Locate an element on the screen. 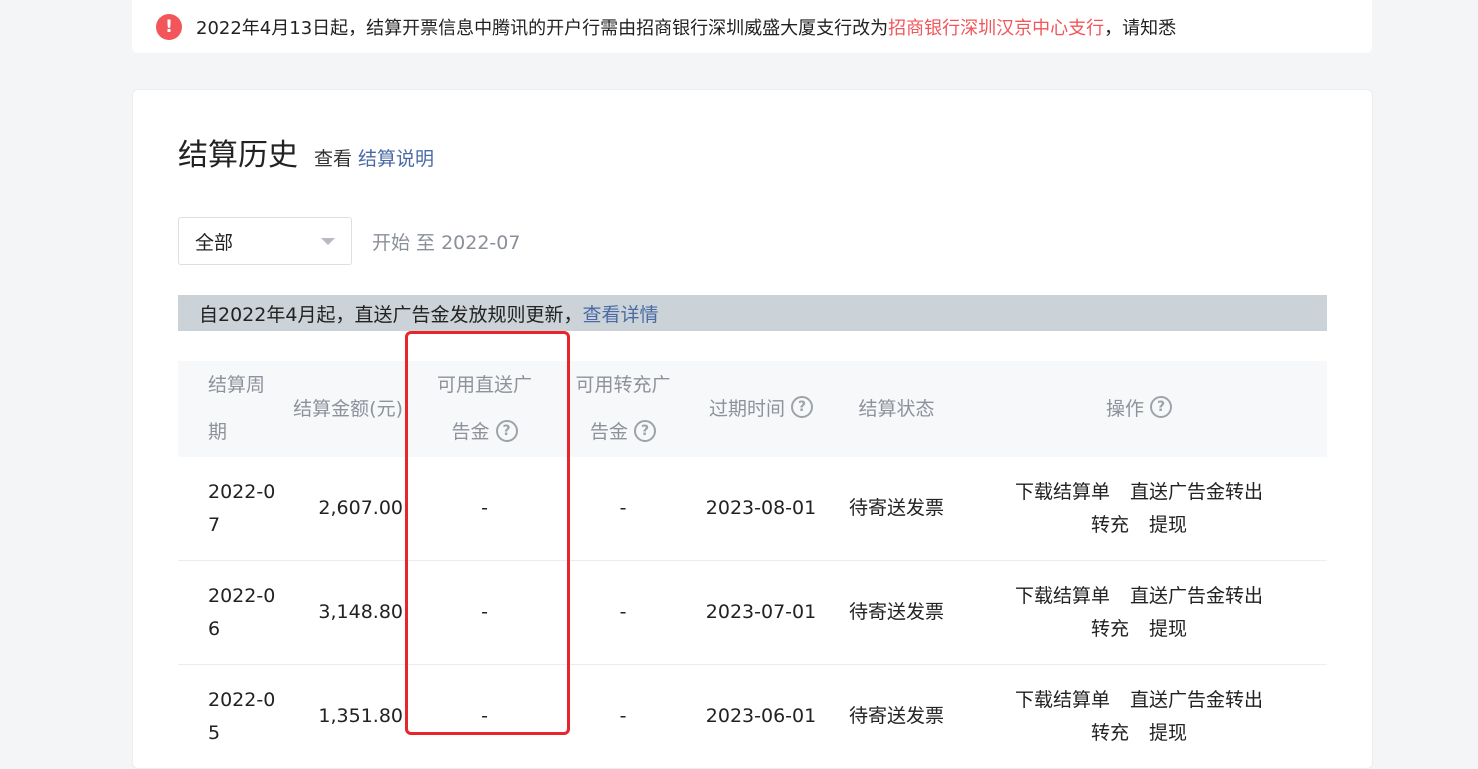 The width and height of the screenshot is (1478, 769). cell-period: 2022-0 6 is located at coordinates (235, 612).